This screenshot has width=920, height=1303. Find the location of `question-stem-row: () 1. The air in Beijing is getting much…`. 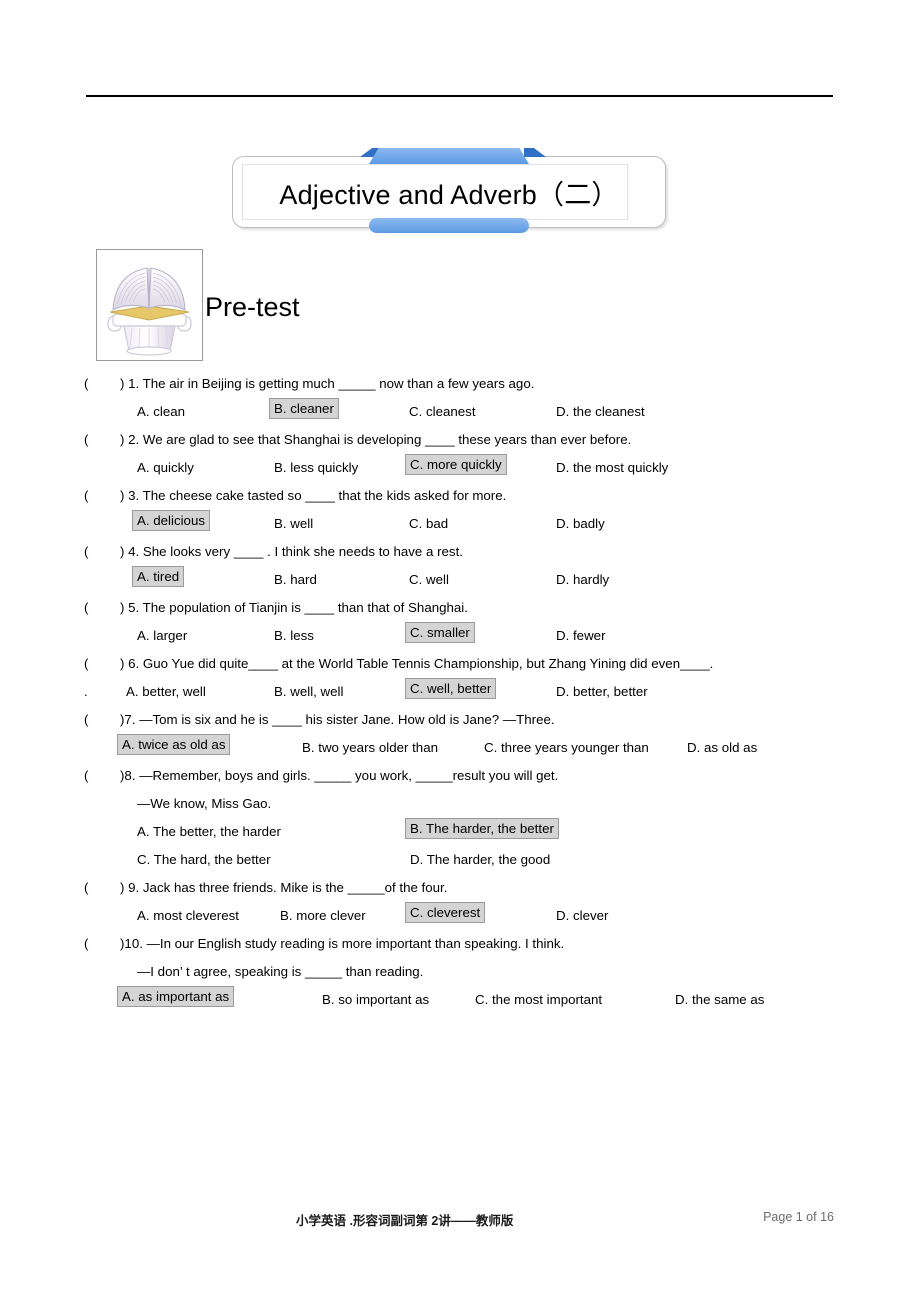

question-stem-row: () 1. The air in Beijing is getting much… is located at coordinates (464, 384).